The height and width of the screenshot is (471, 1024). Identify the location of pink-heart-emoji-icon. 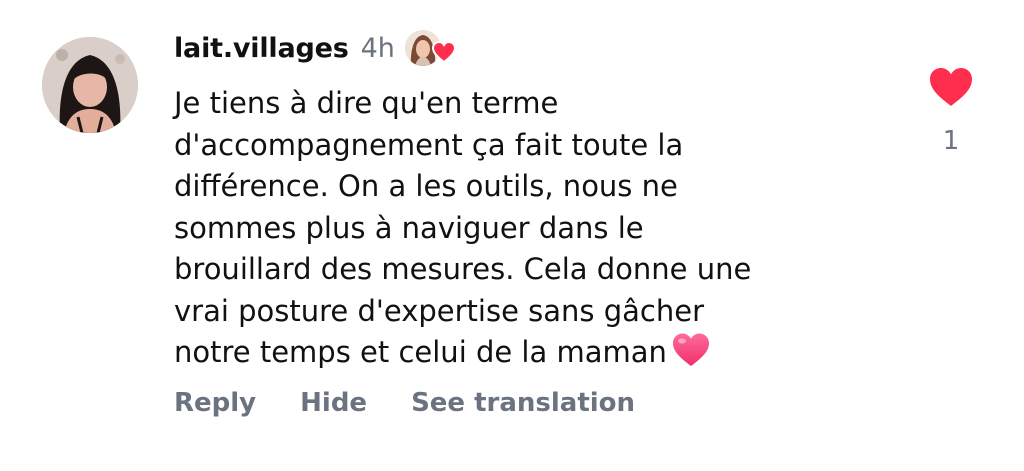
(690, 349).